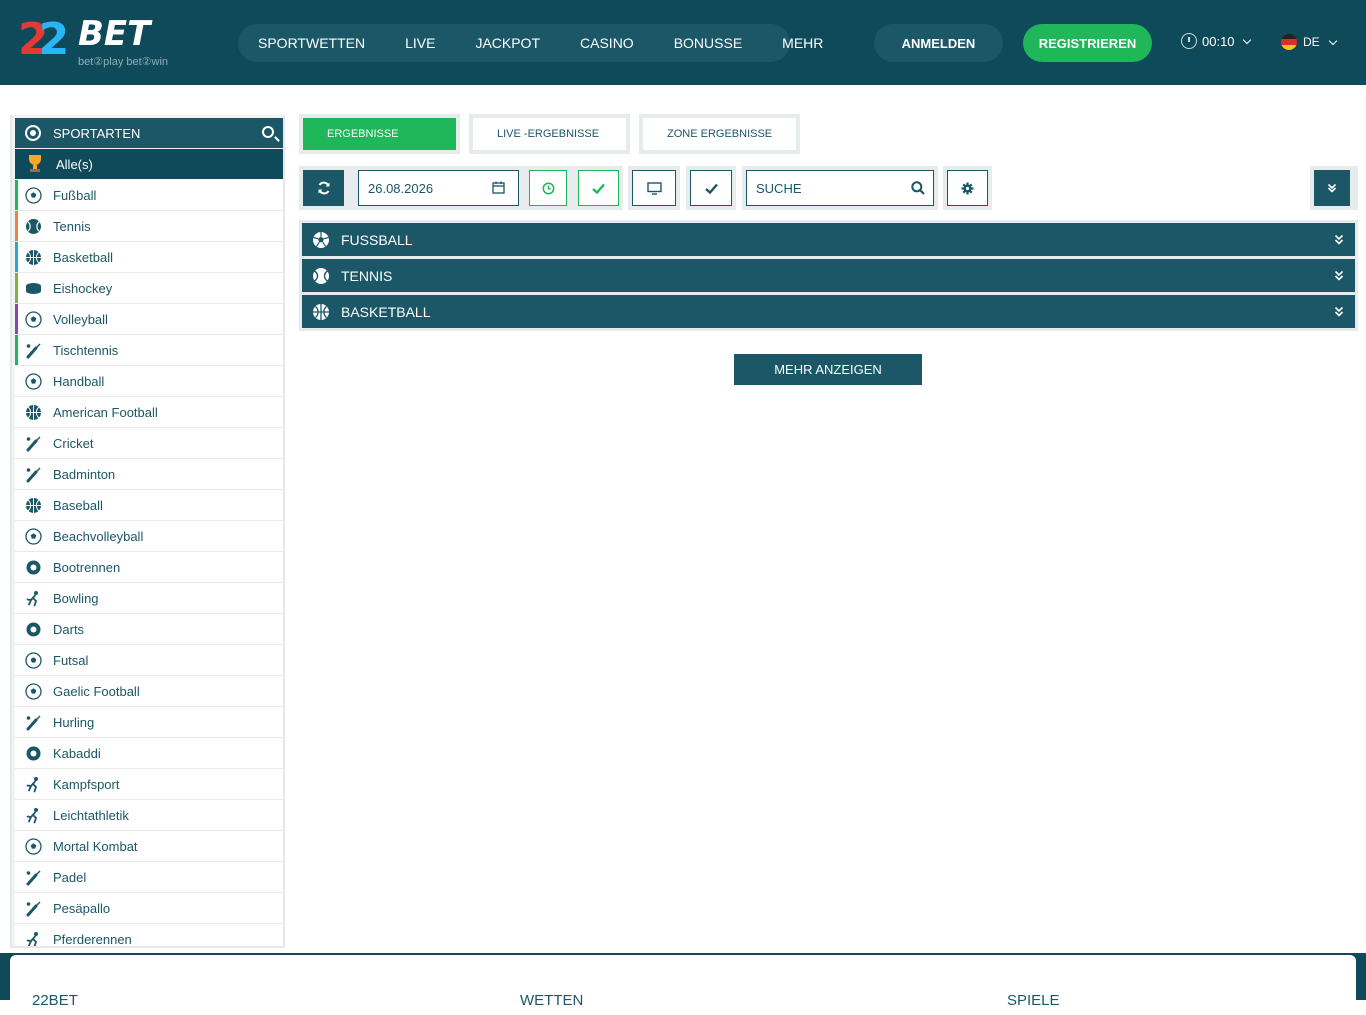  Describe the element at coordinates (1289, 42) in the screenshot. I see `german-flag-icon` at that location.